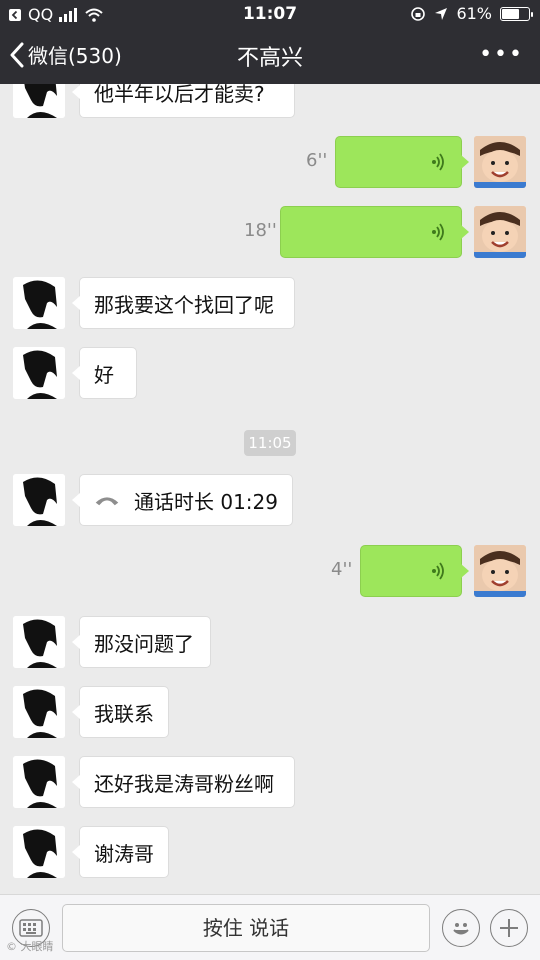 This screenshot has width=540, height=960. I want to click on more-functions-button, so click(509, 928).